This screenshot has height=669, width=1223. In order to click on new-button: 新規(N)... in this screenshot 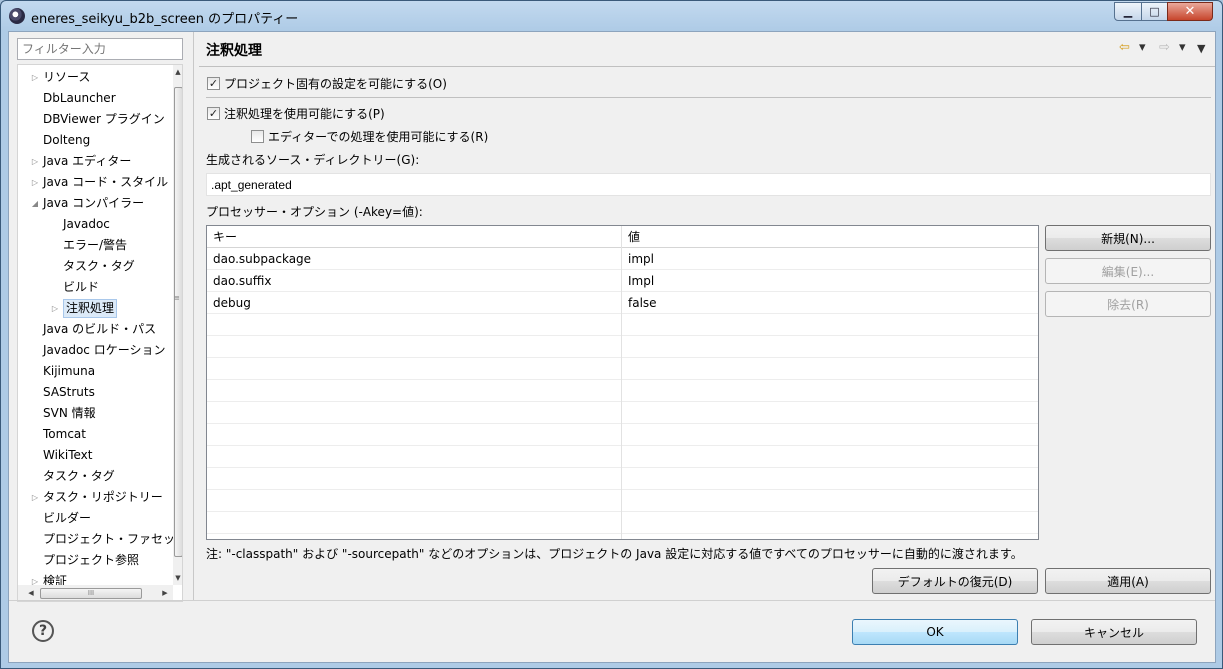, I will do `click(1128, 238)`.